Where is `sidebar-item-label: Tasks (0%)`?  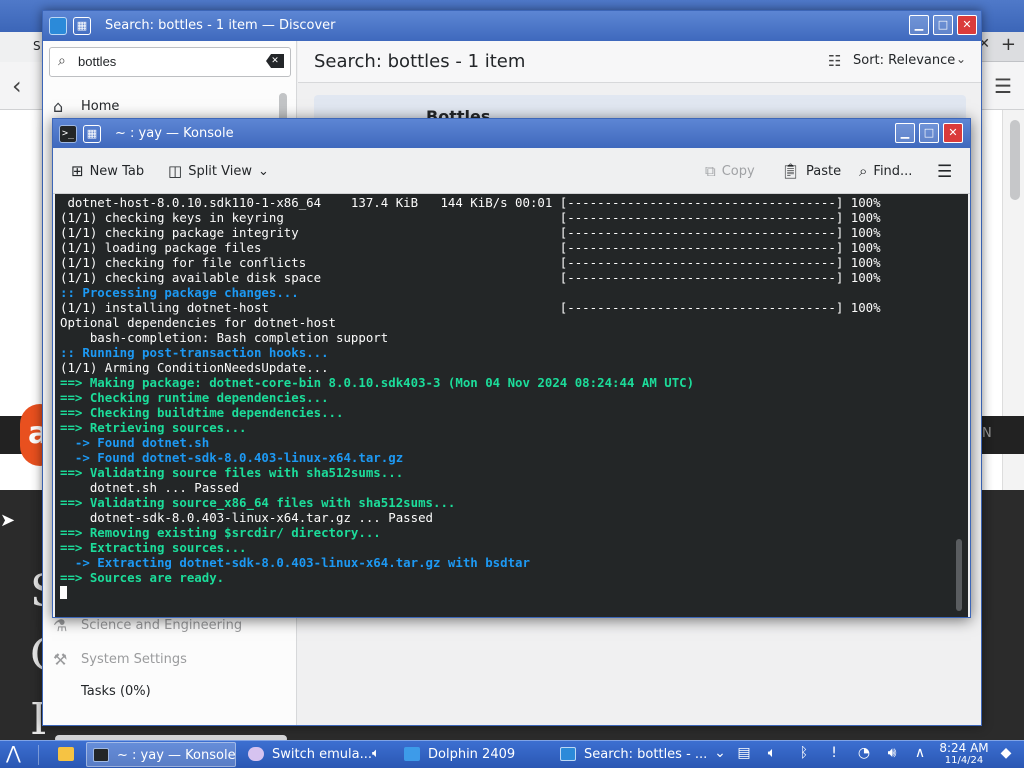 sidebar-item-label: Tasks (0%) is located at coordinates (116, 691).